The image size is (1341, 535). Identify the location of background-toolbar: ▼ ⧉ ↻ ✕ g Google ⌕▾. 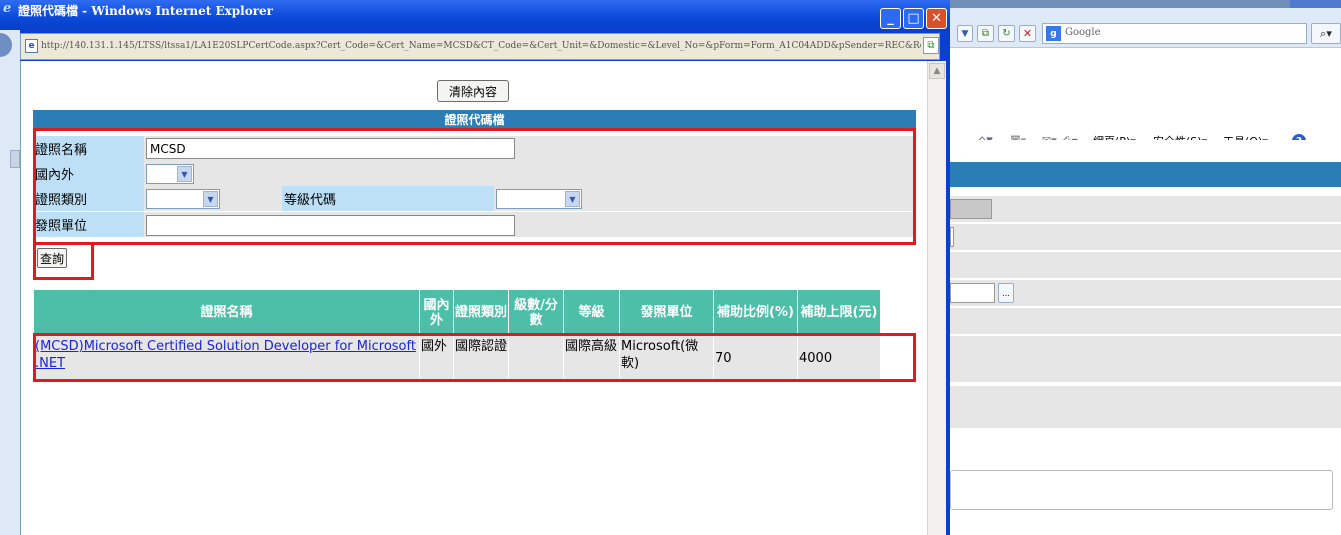
(1135, 28).